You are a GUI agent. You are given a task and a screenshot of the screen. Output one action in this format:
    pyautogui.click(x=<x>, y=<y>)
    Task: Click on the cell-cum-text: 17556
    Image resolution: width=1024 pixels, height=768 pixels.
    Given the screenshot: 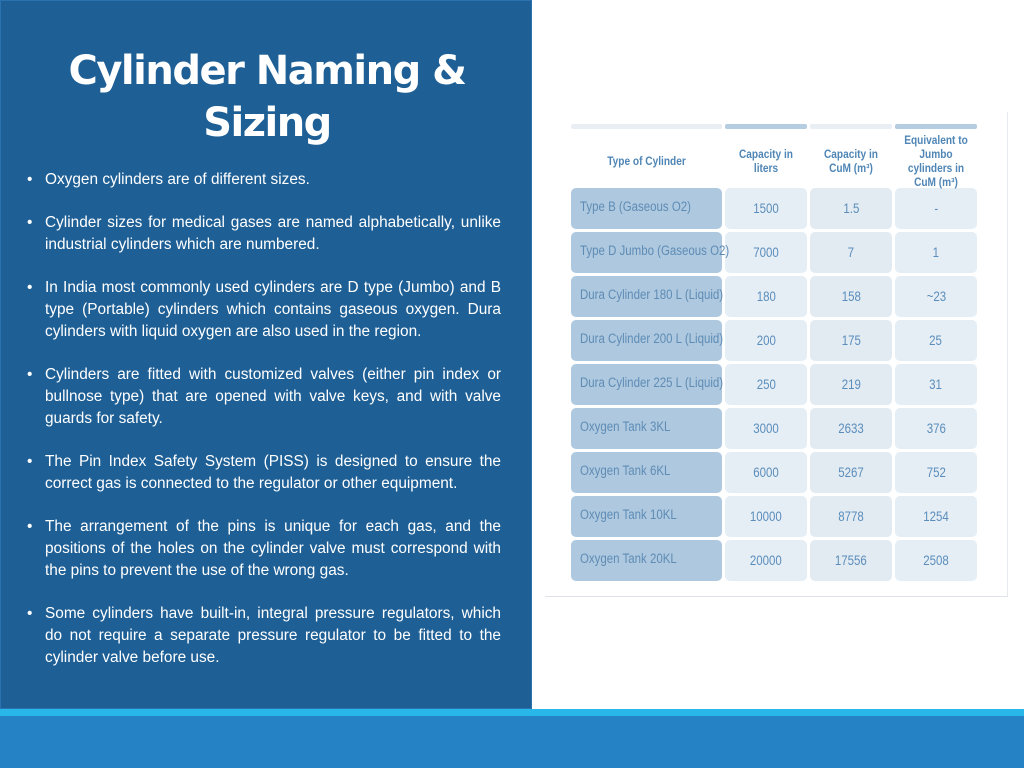 What is the action you would take?
    pyautogui.click(x=851, y=560)
    